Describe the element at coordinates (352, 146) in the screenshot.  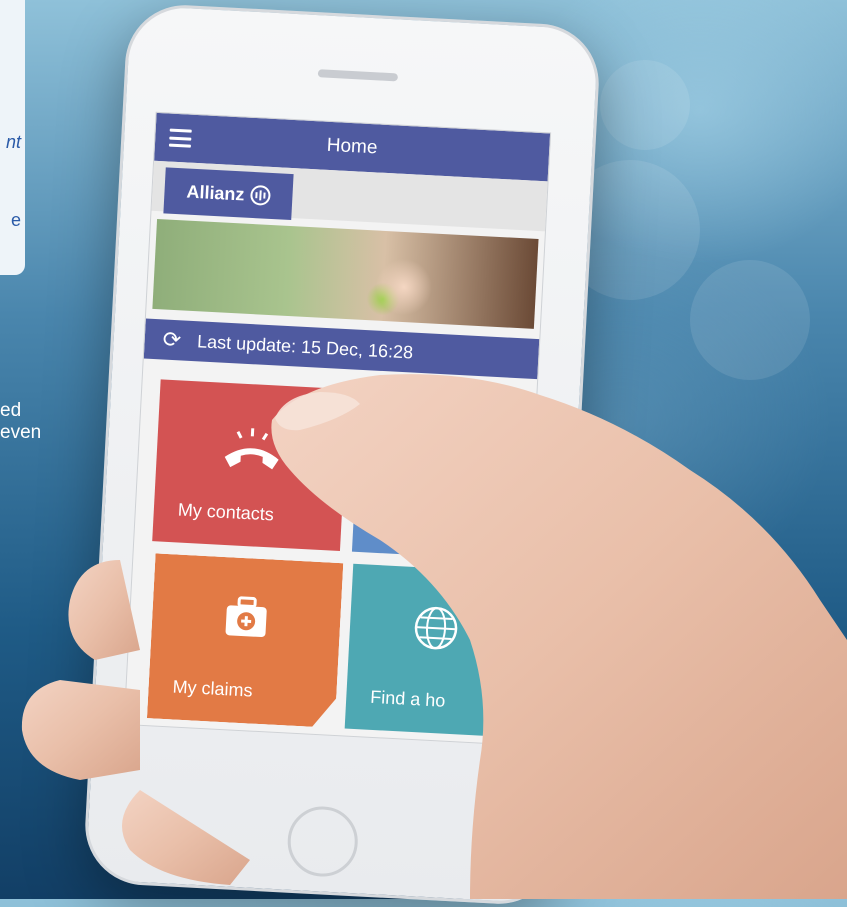
I see `page-title: Home` at that location.